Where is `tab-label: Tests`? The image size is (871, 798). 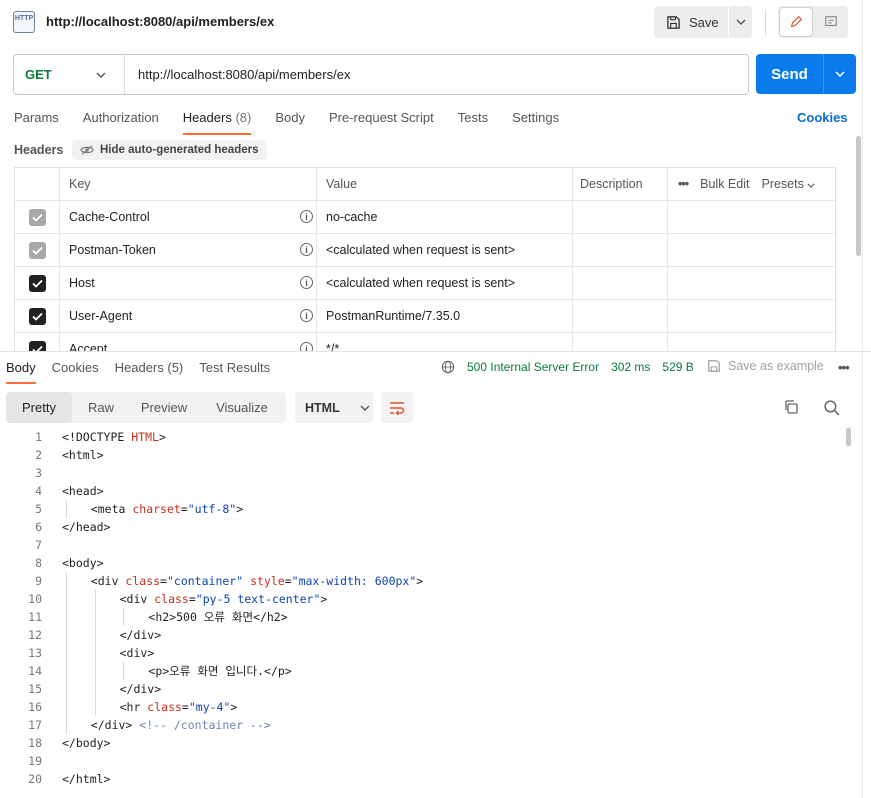
tab-label: Tests is located at coordinates (473, 117).